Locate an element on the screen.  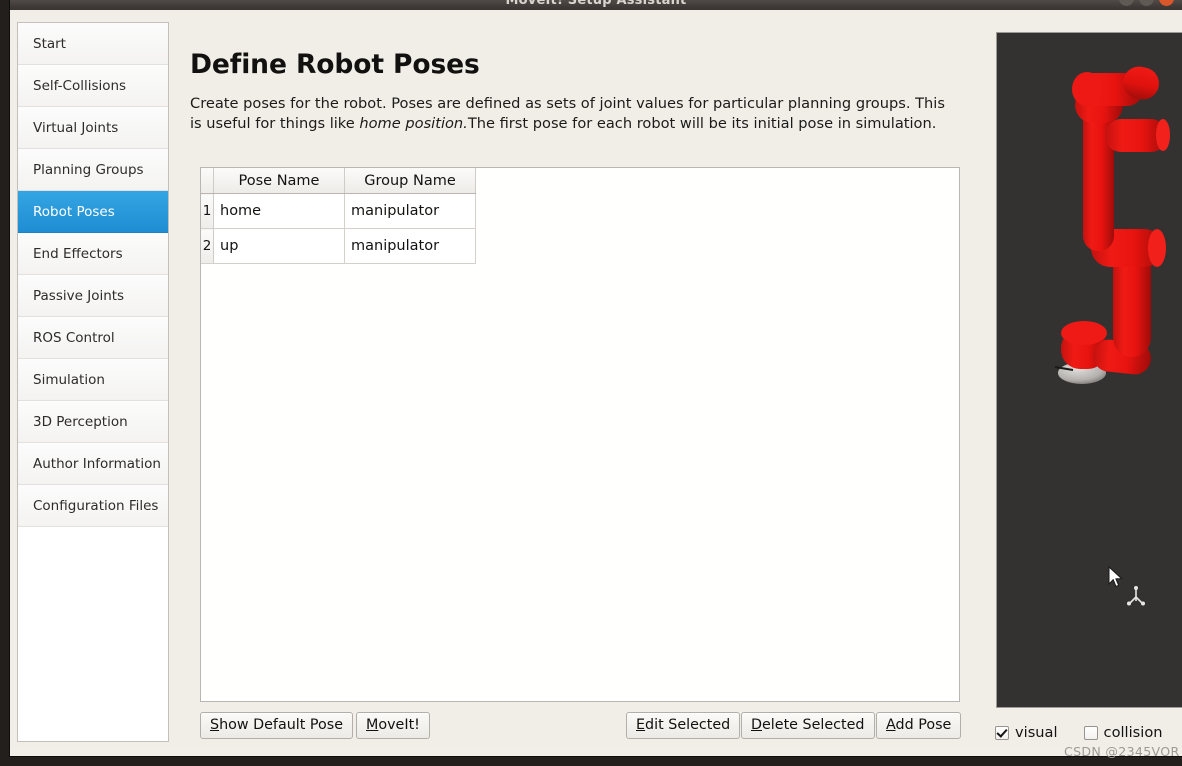
sidebar-item-label: Configuration Files is located at coordinates (96, 506).